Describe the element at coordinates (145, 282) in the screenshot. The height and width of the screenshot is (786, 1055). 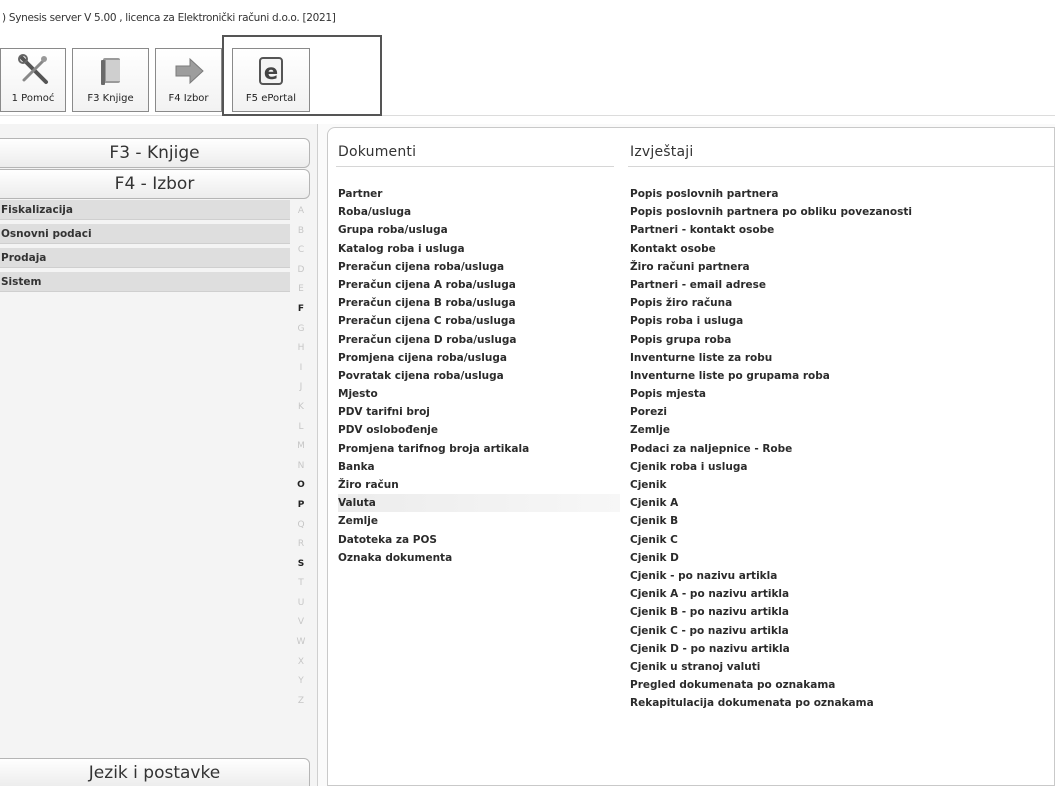
I see `sidebar-item-system: Sistem` at that location.